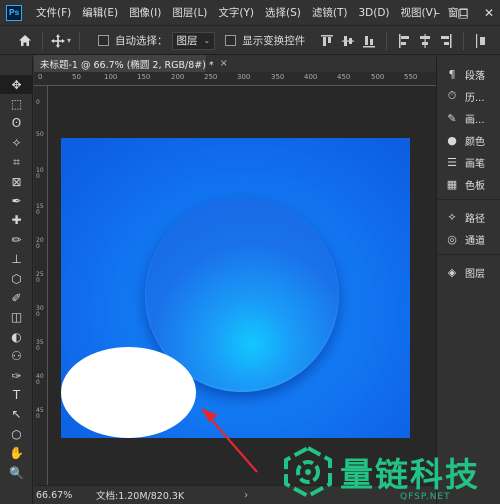  Describe the element at coordinates (411, 77) in the screenshot. I see `ruler-label: 550` at that location.